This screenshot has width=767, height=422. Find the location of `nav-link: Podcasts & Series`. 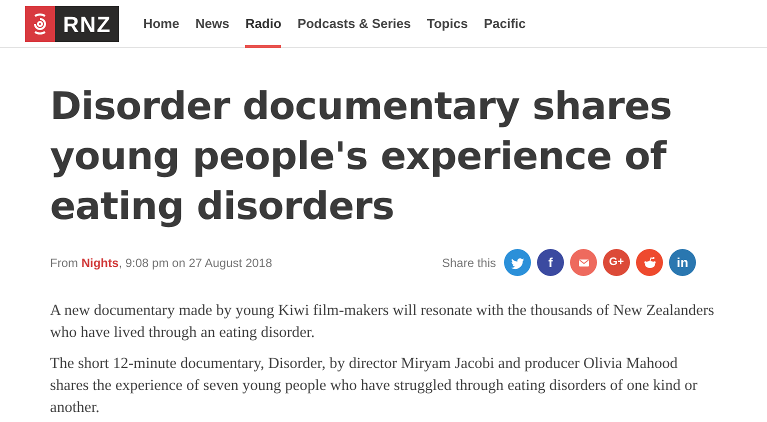

nav-link: Podcasts & Series is located at coordinates (354, 24).